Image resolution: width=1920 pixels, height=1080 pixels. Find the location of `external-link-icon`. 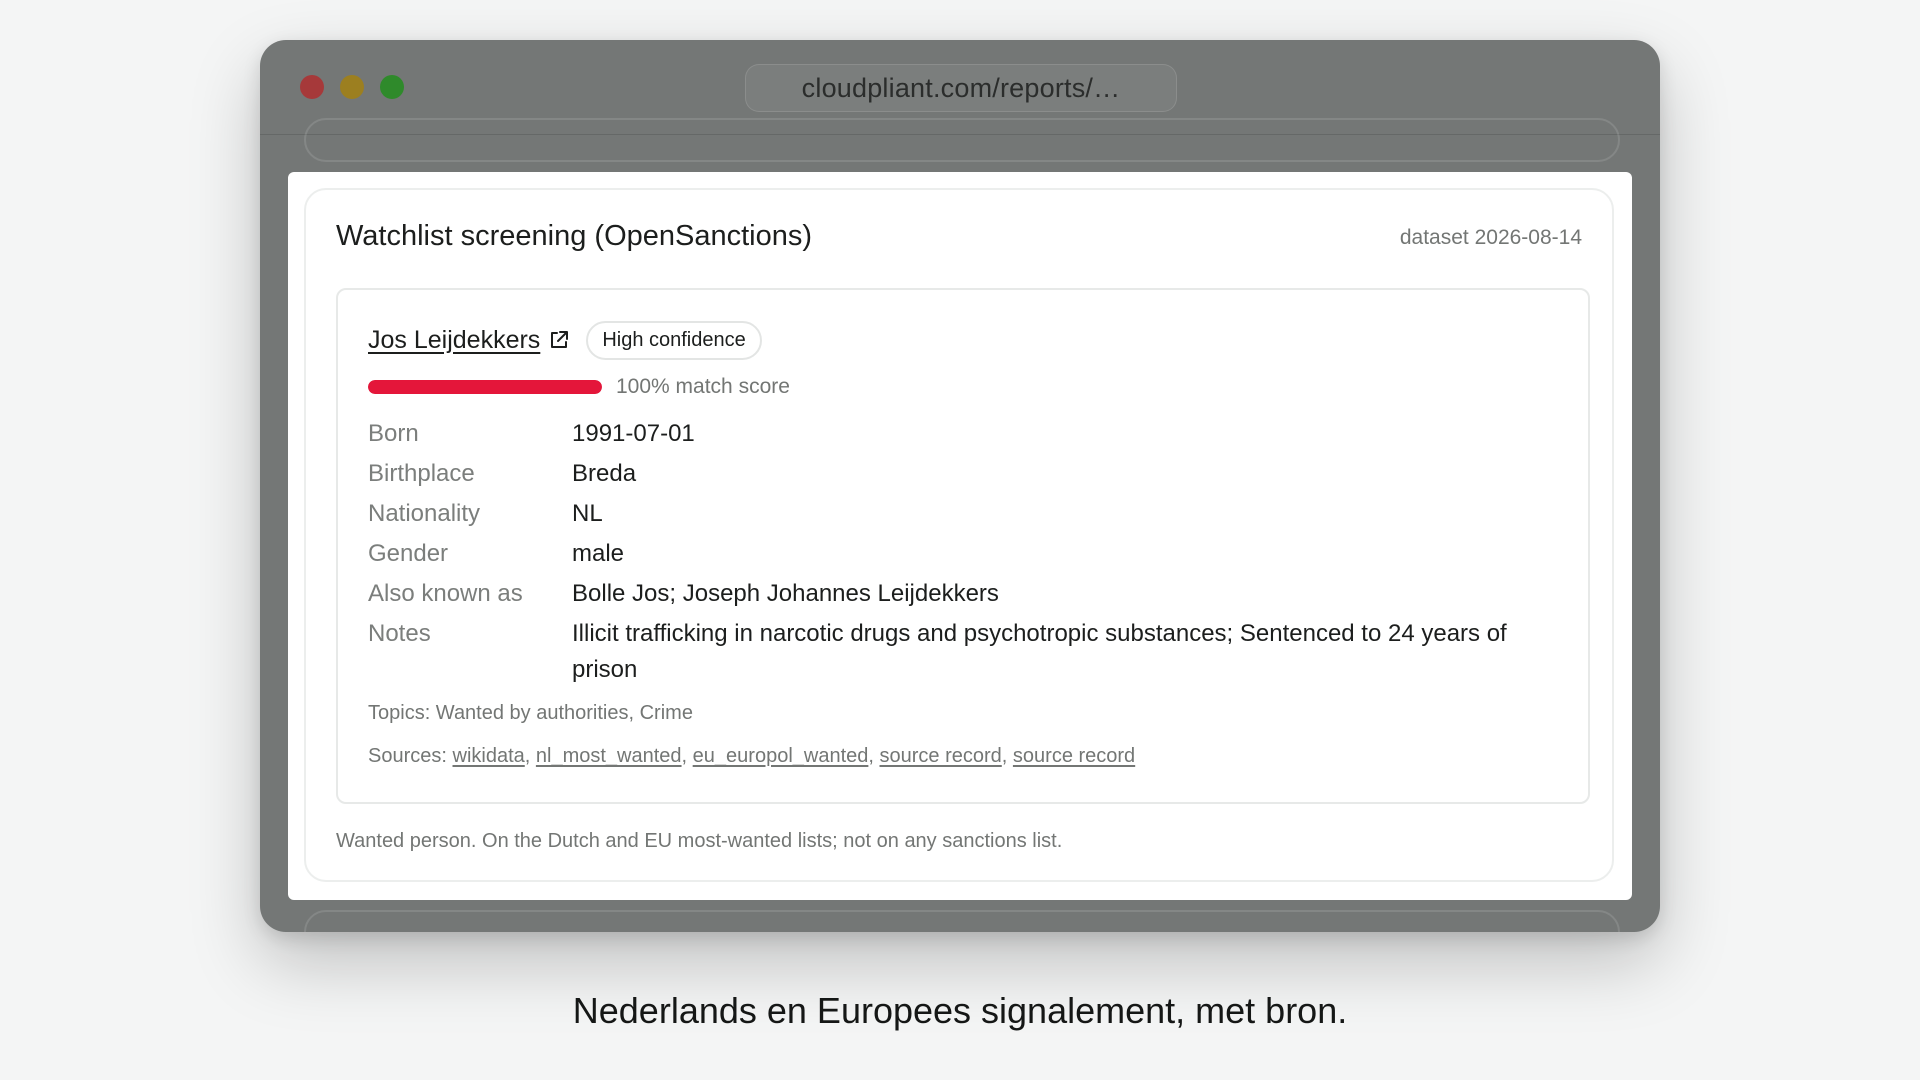

external-link-icon is located at coordinates (559, 340).